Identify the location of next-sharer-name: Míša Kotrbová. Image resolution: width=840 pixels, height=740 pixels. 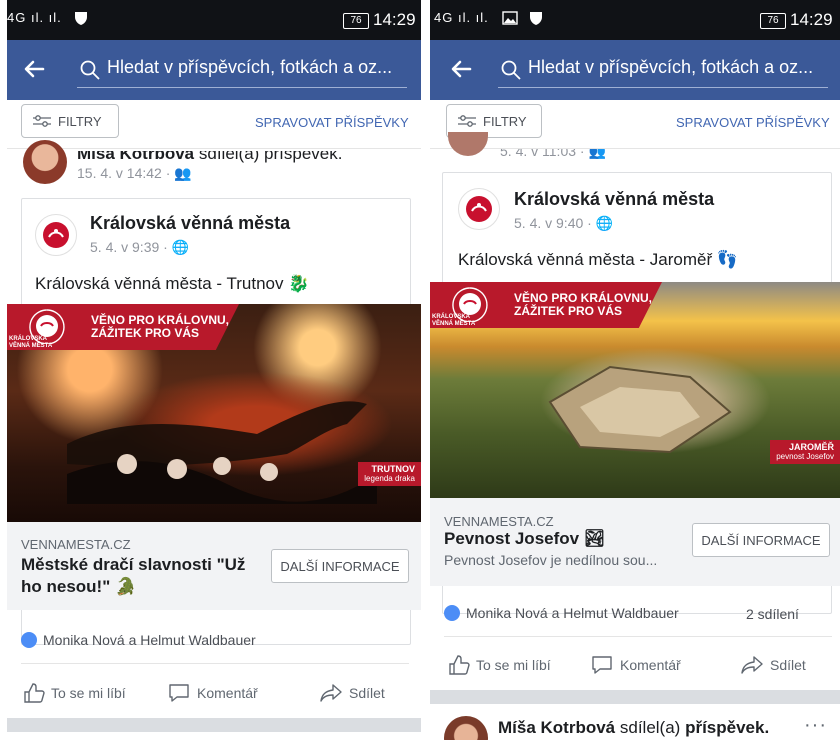
(556, 727).